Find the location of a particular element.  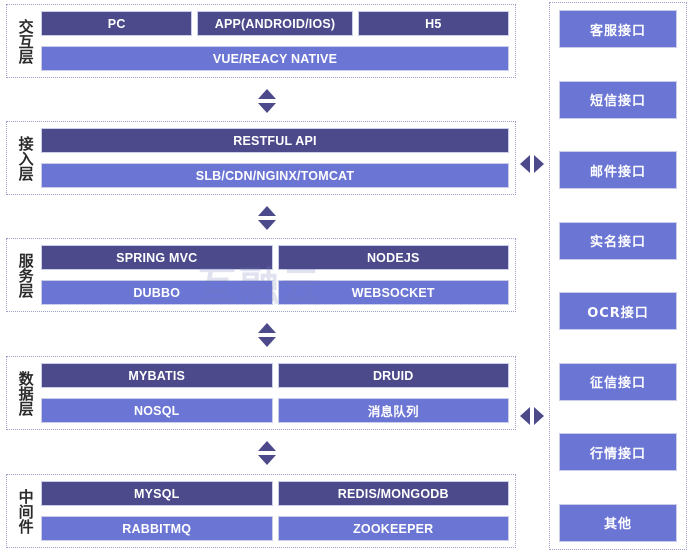

layer-label-access: 接入层 is located at coordinates (25, 158).